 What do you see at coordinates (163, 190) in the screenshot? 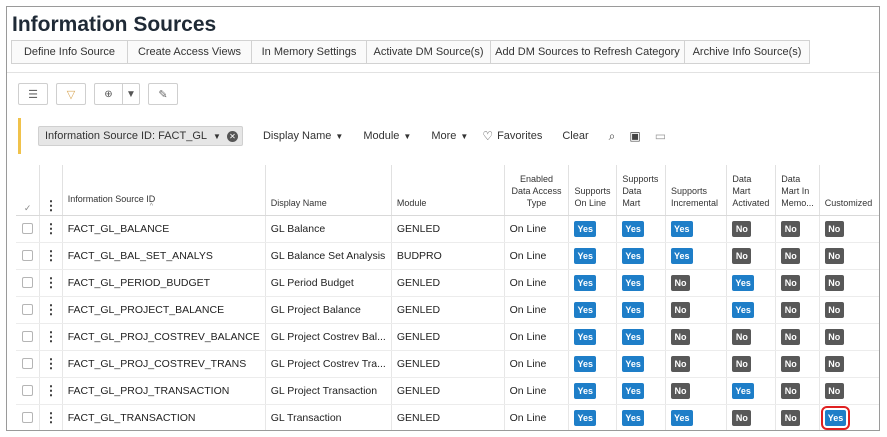
I see `col-info-source-id: Information Source ID ^` at bounding box center [163, 190].